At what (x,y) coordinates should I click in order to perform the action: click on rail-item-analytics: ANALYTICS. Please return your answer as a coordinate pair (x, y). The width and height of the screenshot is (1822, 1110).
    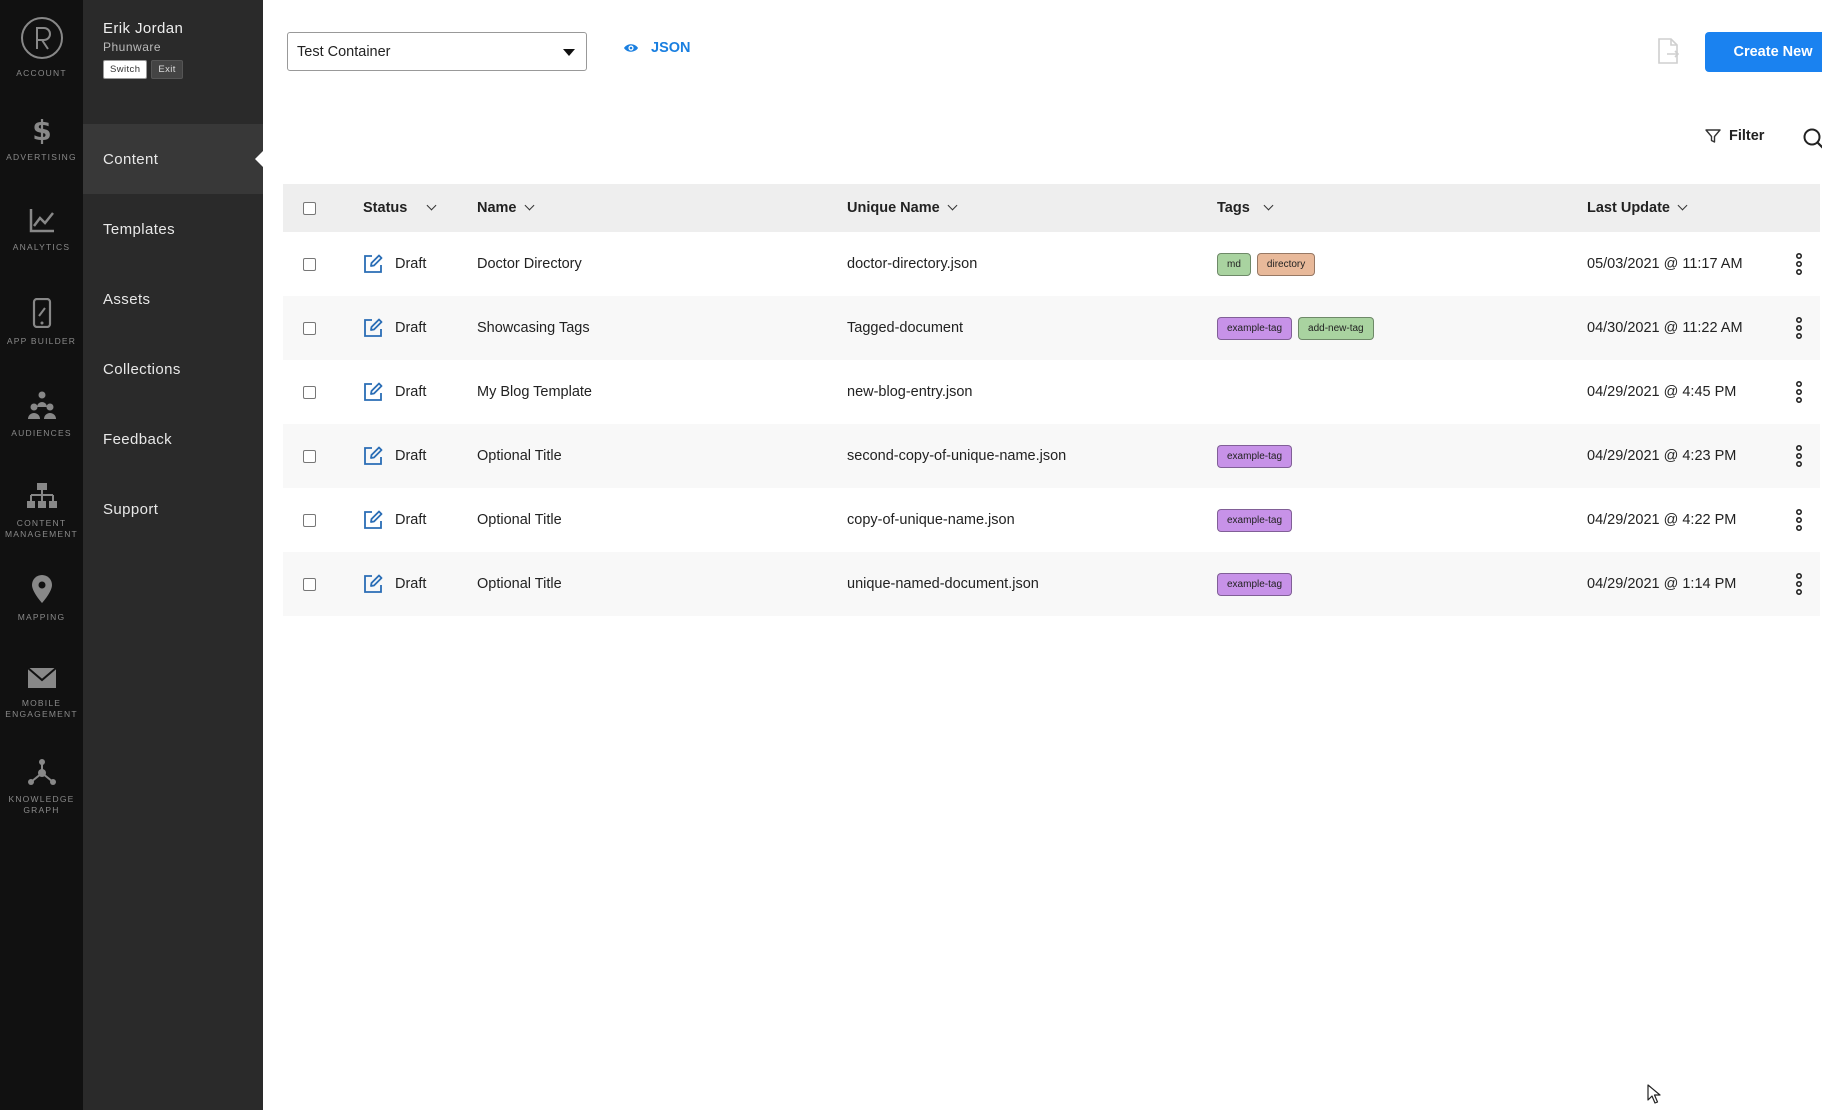
    Looking at the image, I should click on (41, 238).